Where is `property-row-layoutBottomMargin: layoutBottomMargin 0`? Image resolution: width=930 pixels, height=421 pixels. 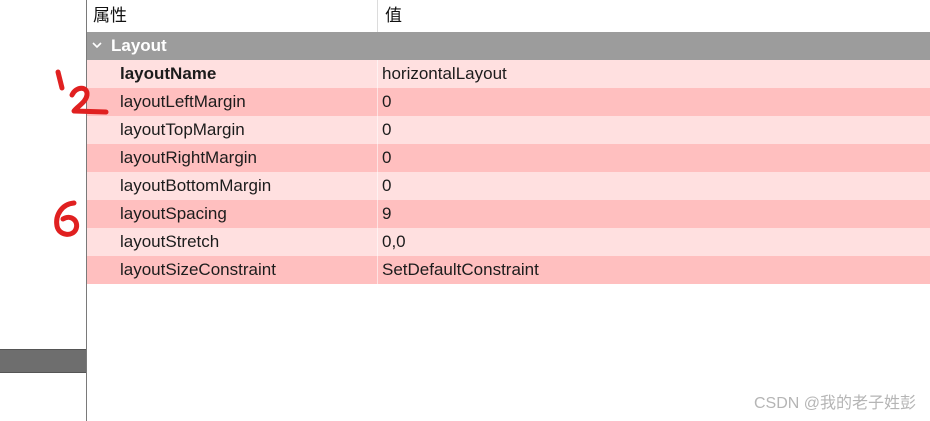
property-row-layoutBottomMargin: layoutBottomMargin 0 is located at coordinates (508, 186).